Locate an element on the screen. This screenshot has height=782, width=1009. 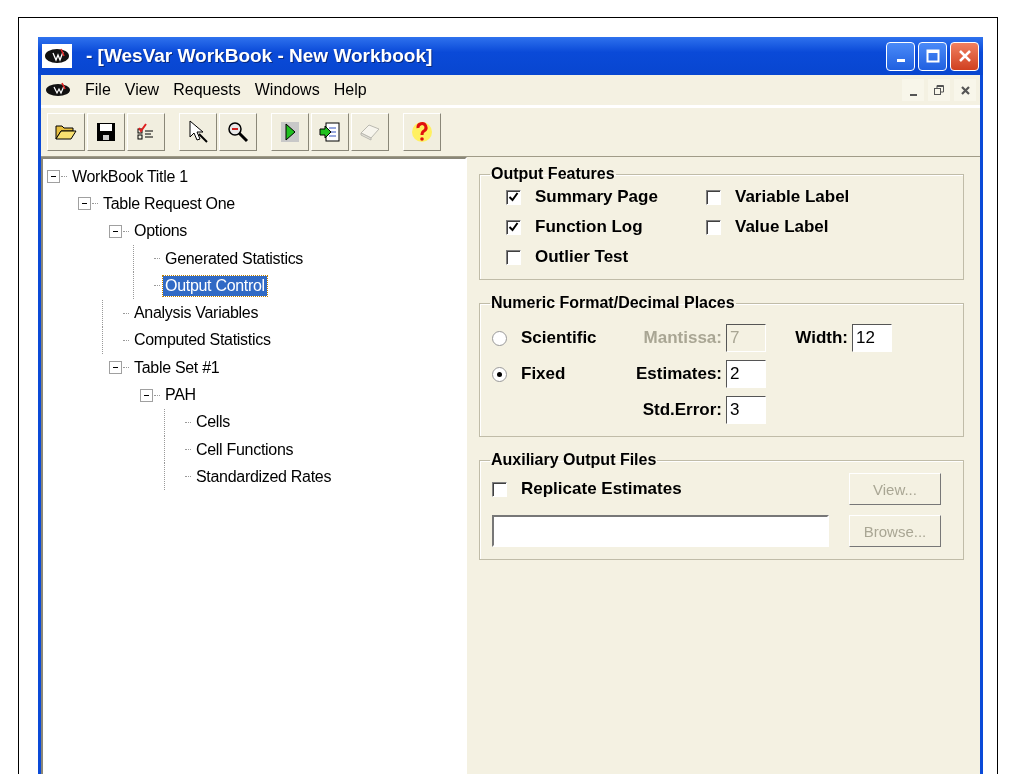
restore-button is located at coordinates (939, 90).